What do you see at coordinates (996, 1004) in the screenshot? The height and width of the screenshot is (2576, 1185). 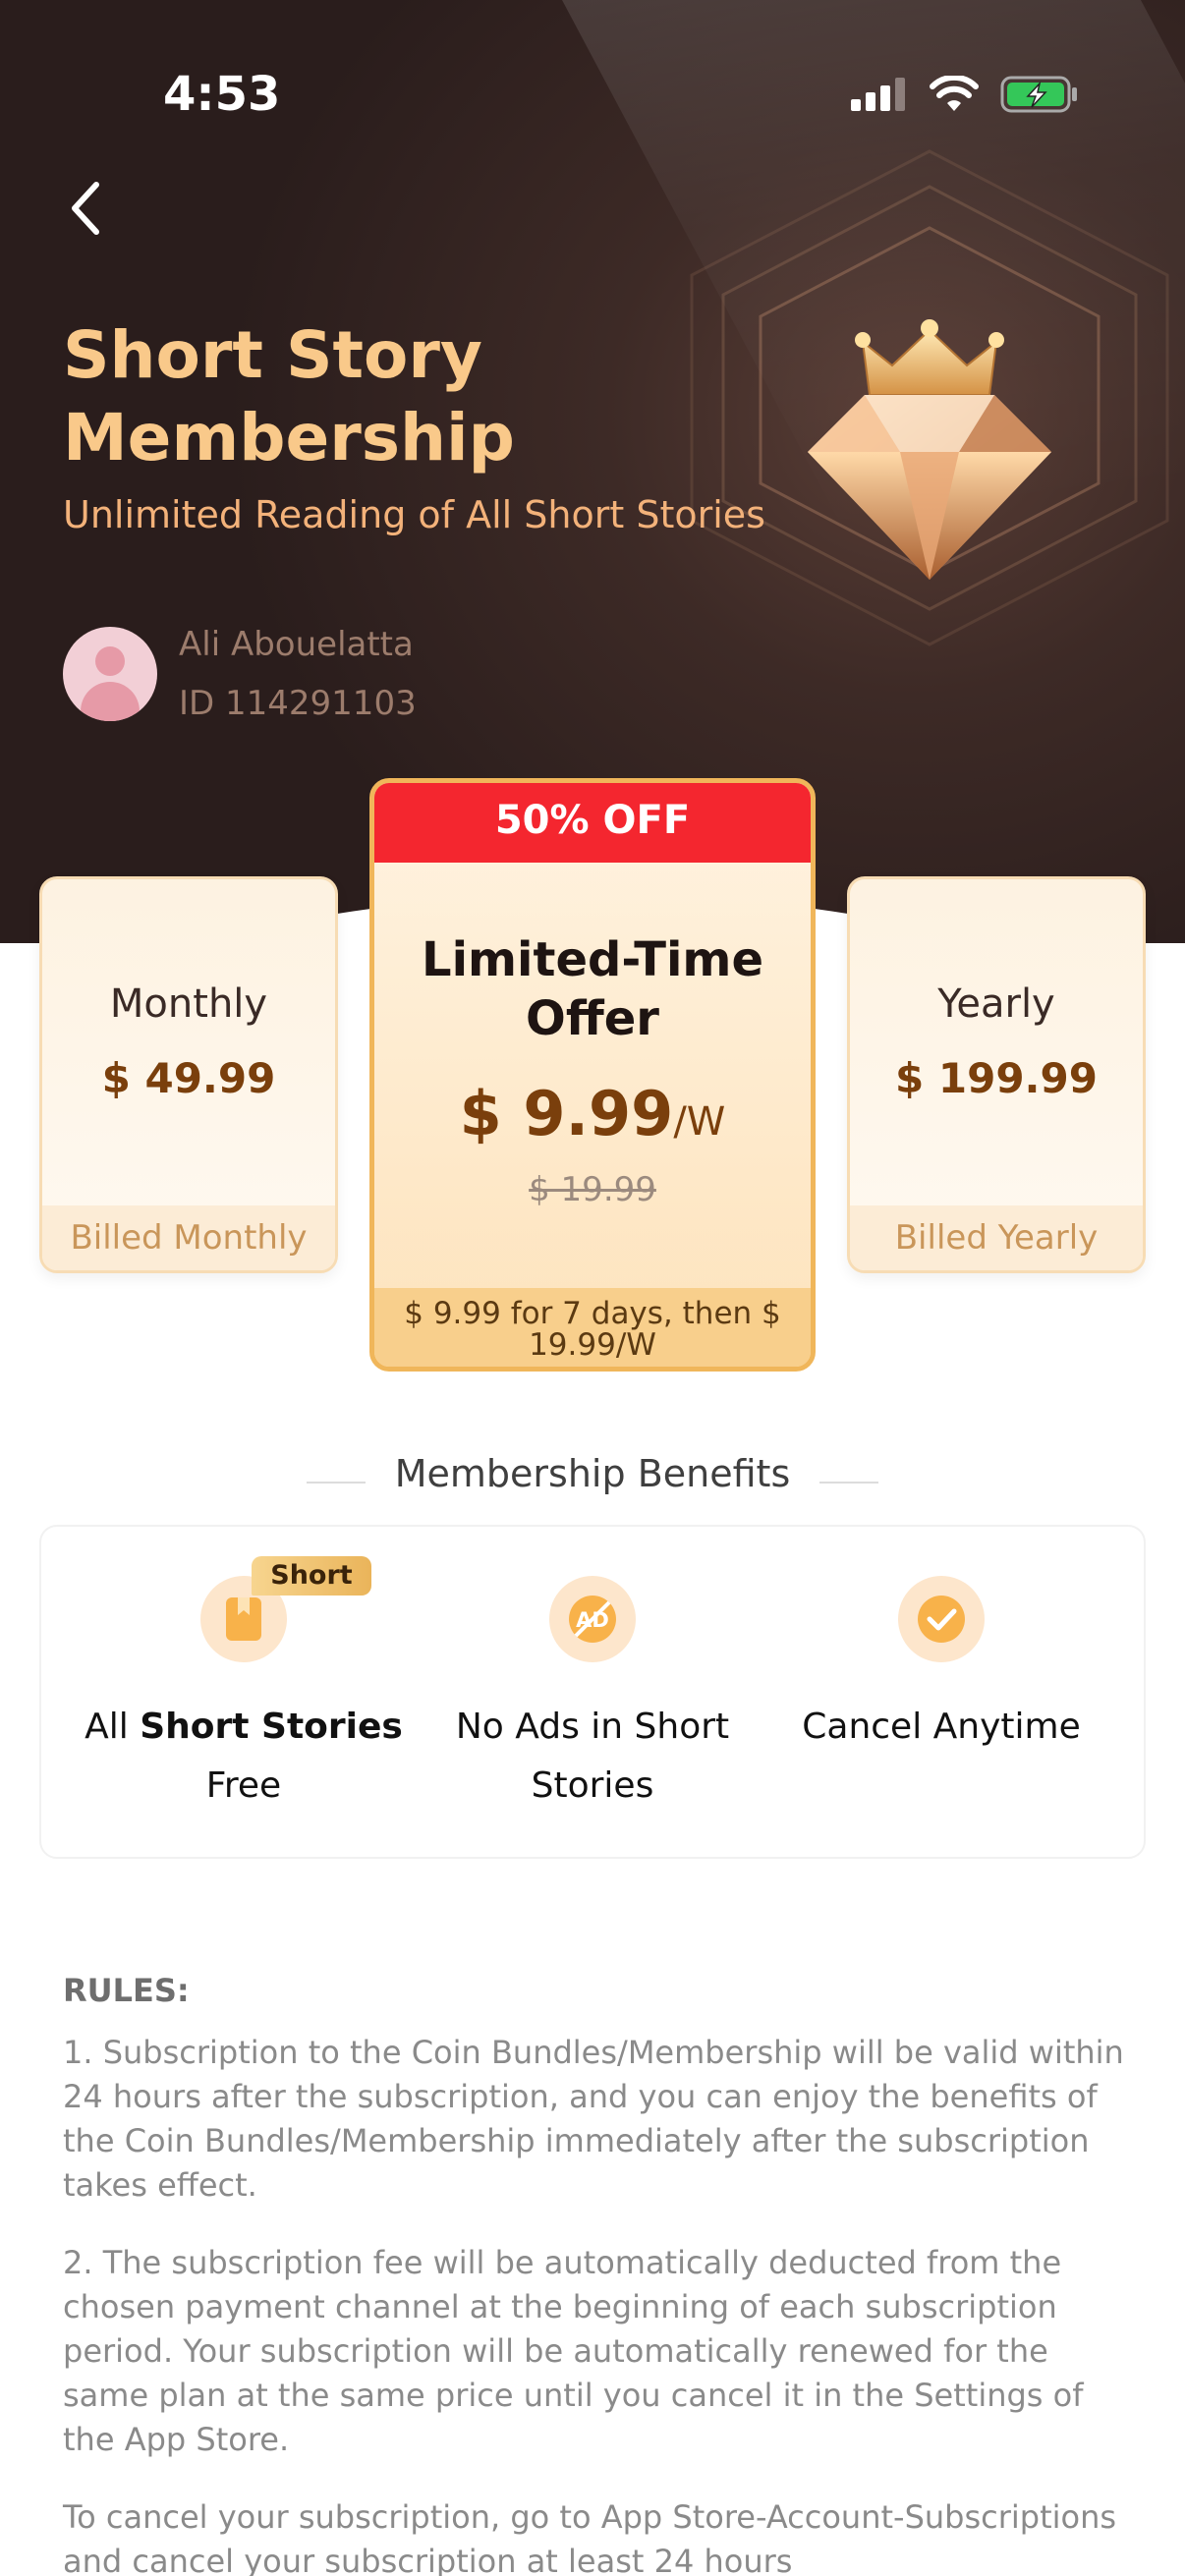 I see `plan-name: Yearly` at bounding box center [996, 1004].